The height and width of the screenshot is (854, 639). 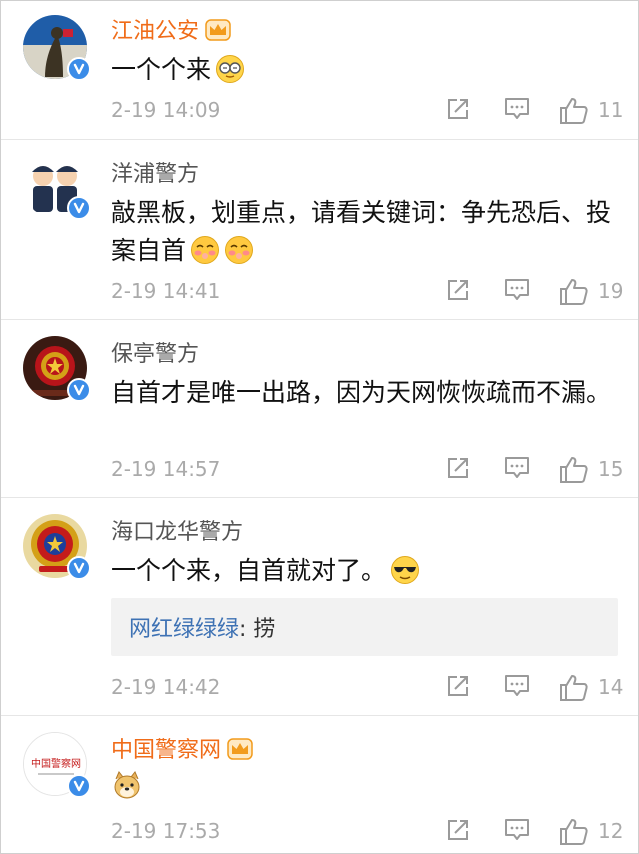 I want to click on comment-author: 中国警察网, so click(x=182, y=749).